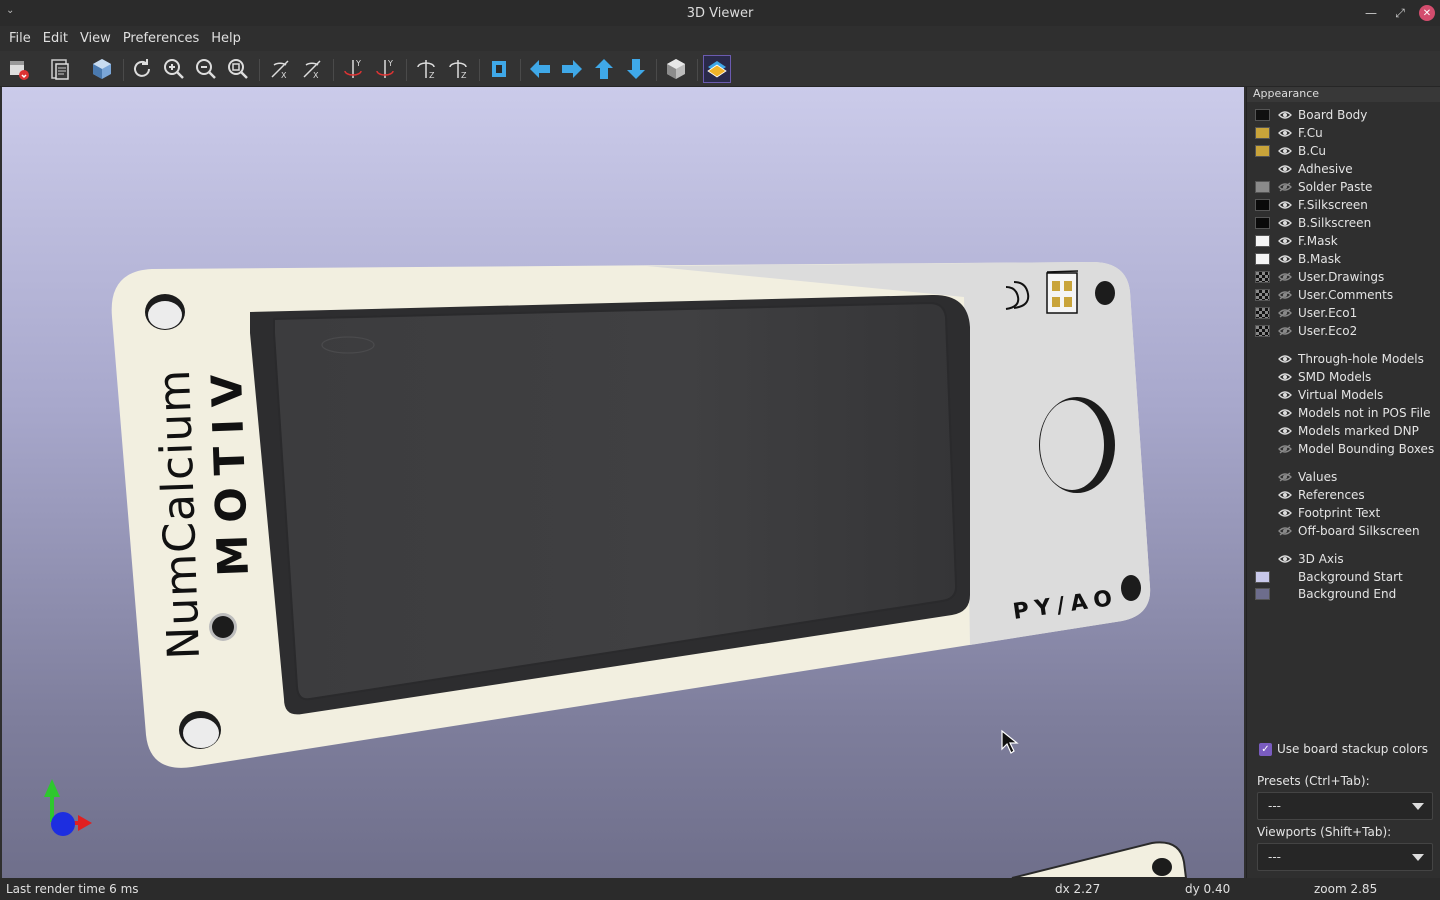 The width and height of the screenshot is (1440, 900). Describe the element at coordinates (1313, 187) in the screenshot. I see `layer-row: Solder Paste` at that location.